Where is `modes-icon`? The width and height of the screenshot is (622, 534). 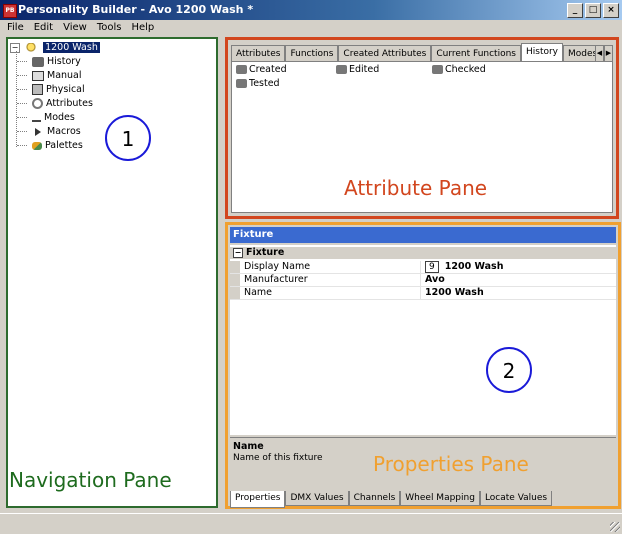
modes-icon is located at coordinates (36, 117).